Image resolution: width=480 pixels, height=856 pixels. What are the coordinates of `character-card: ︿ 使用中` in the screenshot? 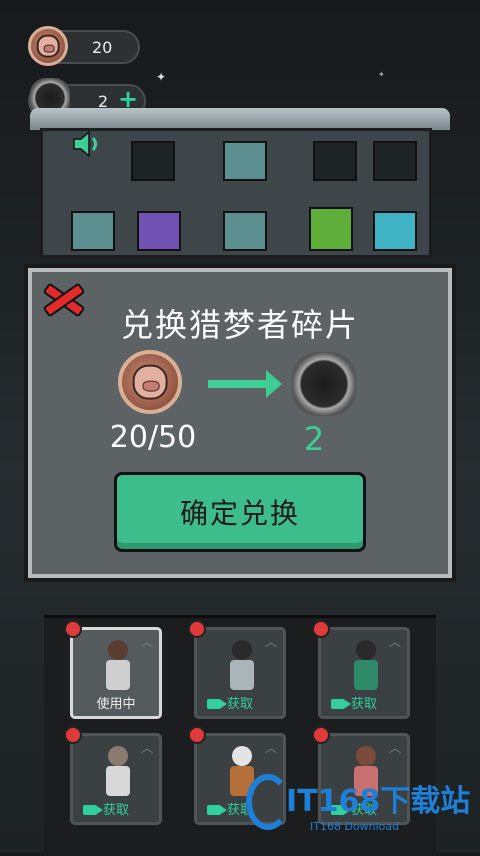 It's located at (116, 673).